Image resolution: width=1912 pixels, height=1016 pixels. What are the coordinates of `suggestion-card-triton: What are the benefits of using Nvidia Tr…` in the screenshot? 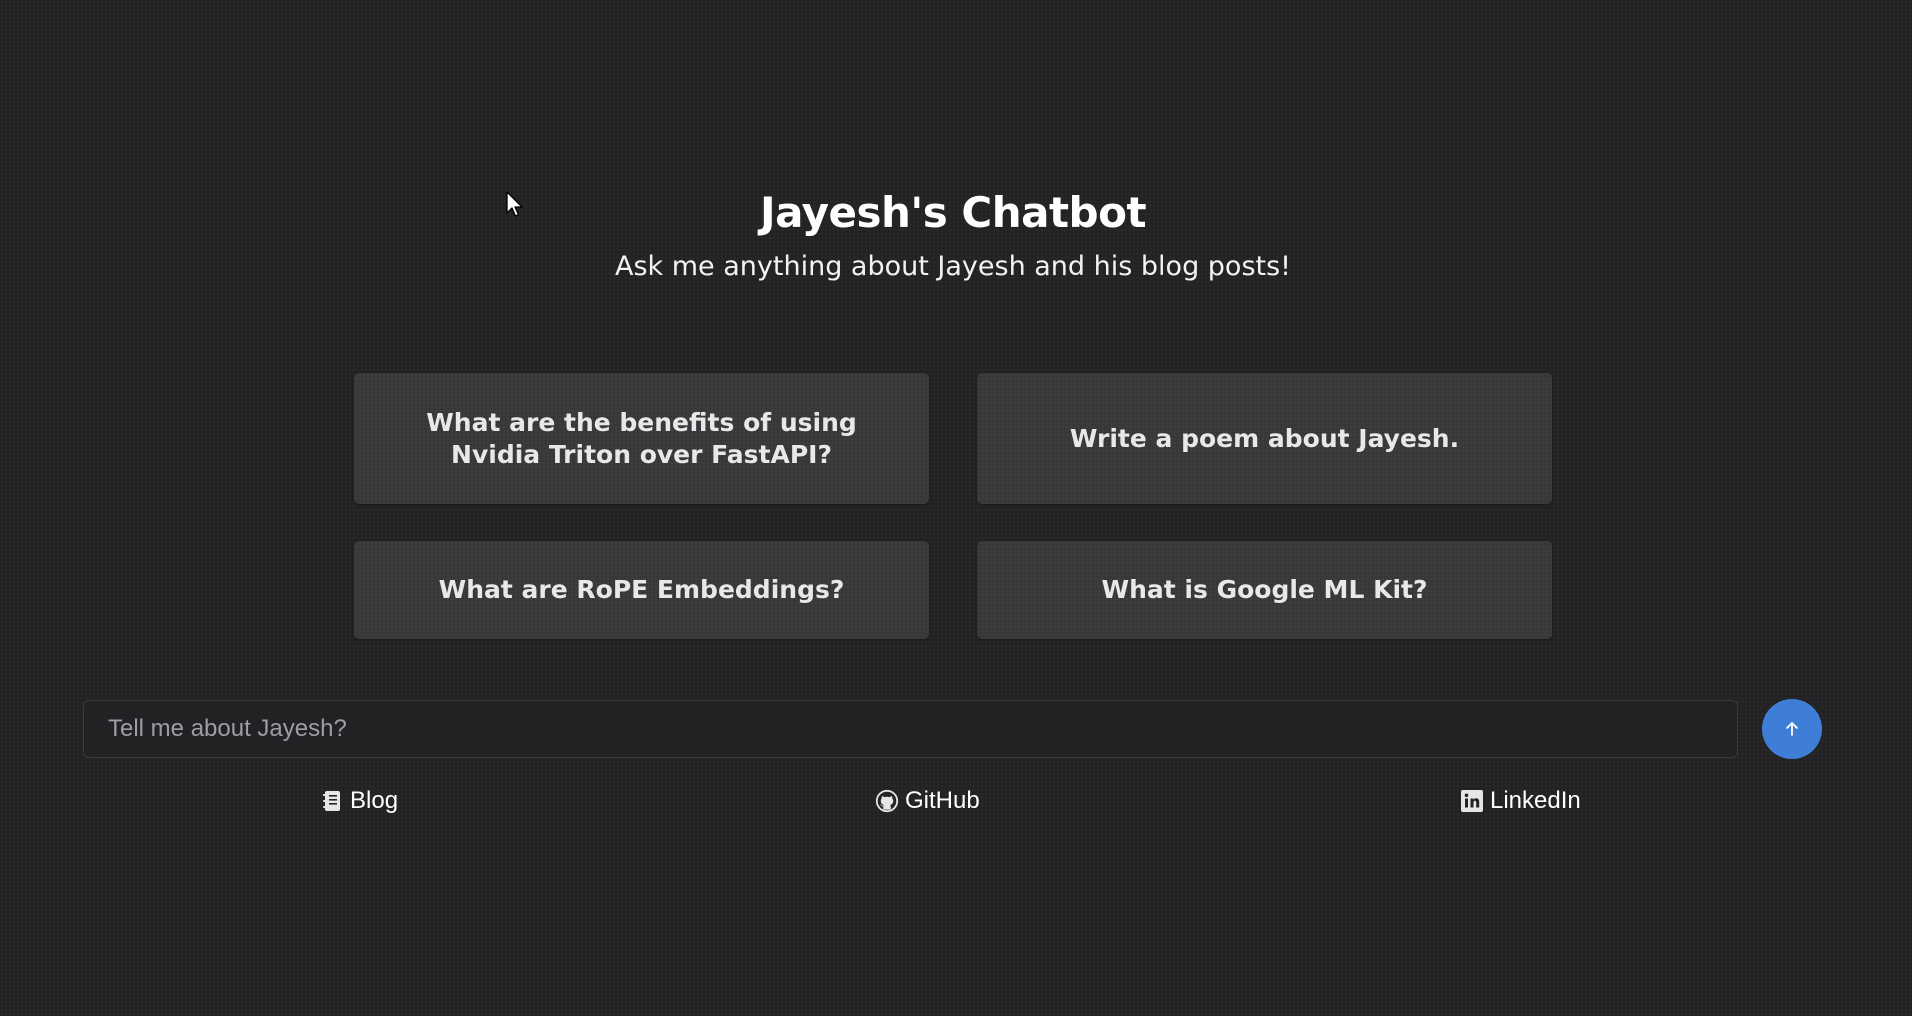 It's located at (641, 438).